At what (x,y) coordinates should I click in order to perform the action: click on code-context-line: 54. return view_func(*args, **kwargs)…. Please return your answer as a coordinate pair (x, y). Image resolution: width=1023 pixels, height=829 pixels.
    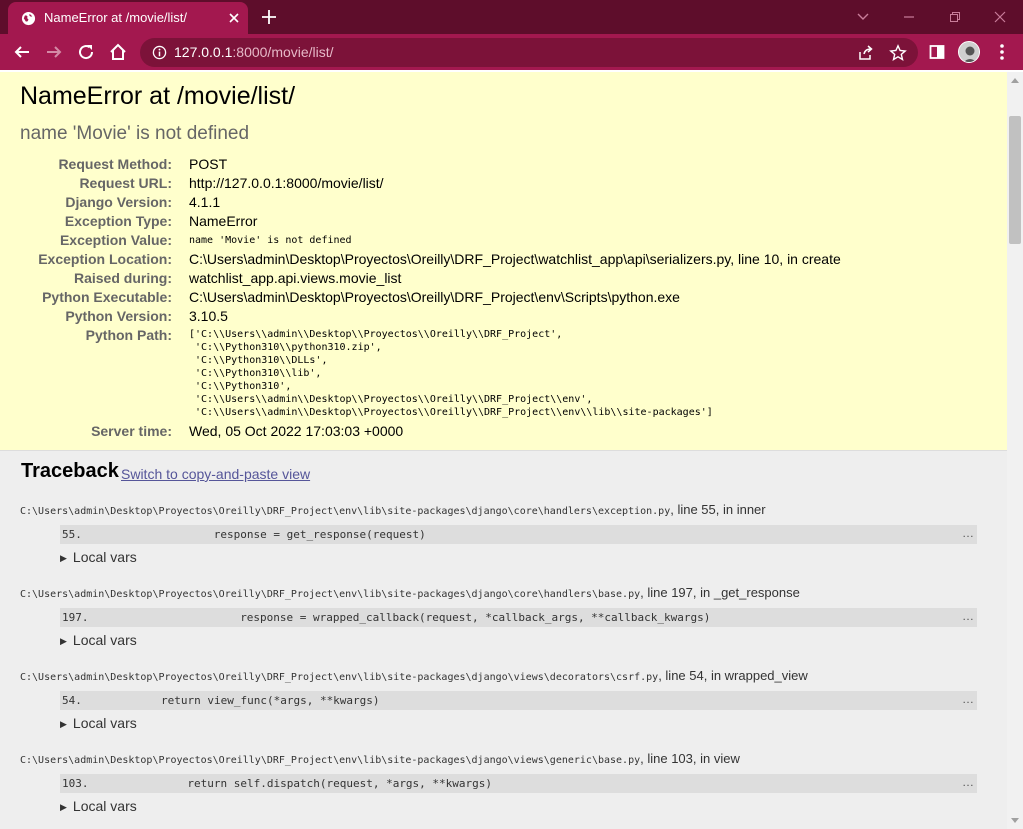
    Looking at the image, I should click on (518, 700).